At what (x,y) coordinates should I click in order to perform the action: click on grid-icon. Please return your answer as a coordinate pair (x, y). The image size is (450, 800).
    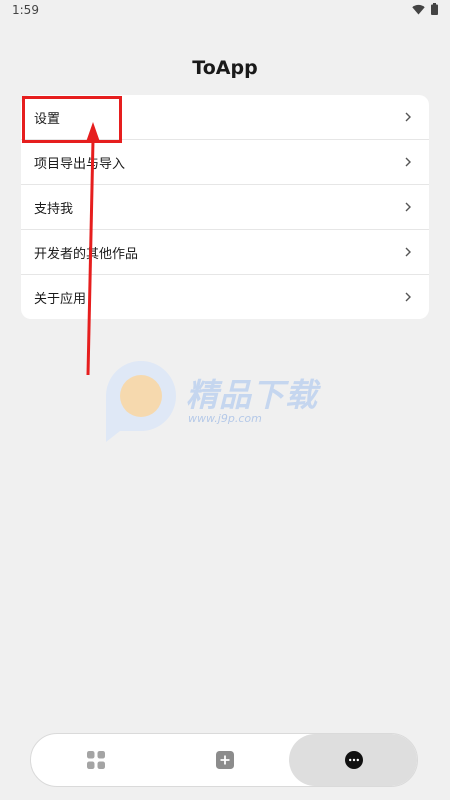
    Looking at the image, I should click on (95, 760).